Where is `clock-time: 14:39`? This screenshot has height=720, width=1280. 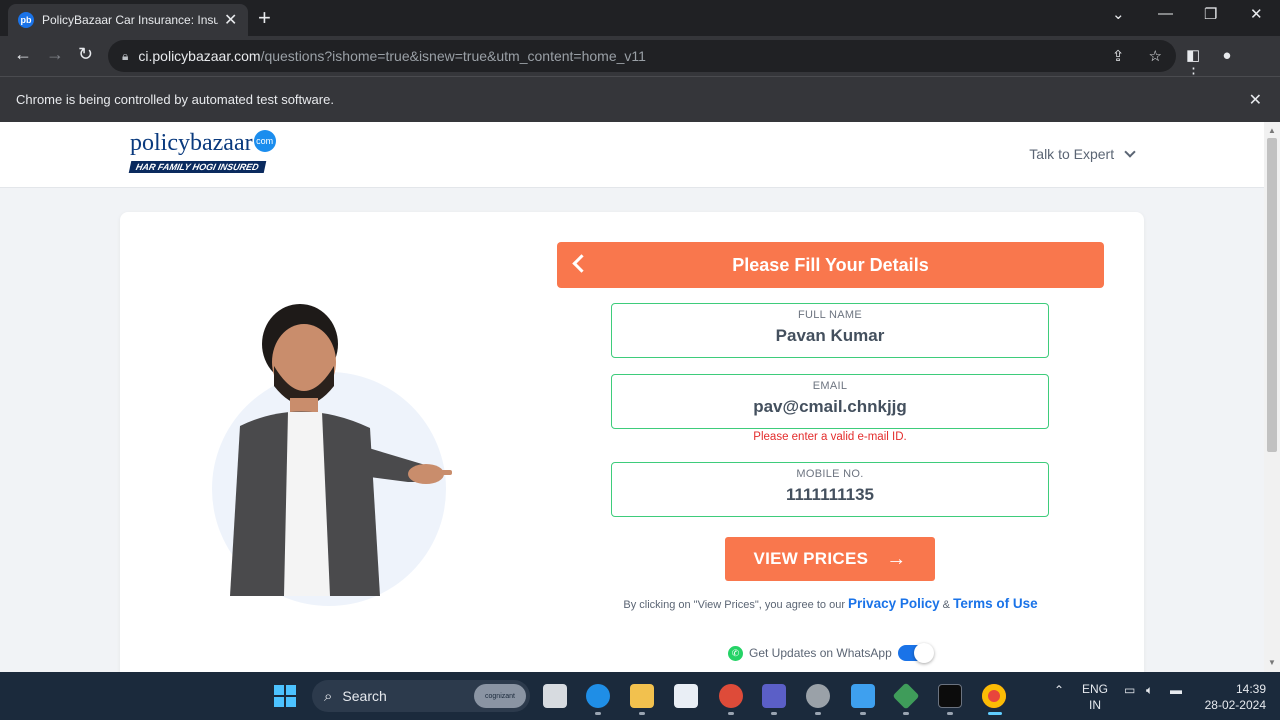
clock-time: 14:39 is located at coordinates (1250, 689).